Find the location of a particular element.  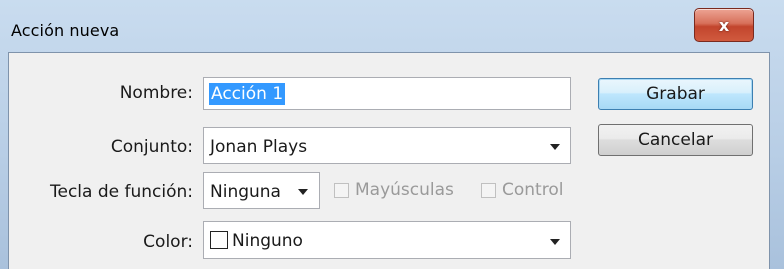

cancel-button-label: Cancelar is located at coordinates (675, 140).